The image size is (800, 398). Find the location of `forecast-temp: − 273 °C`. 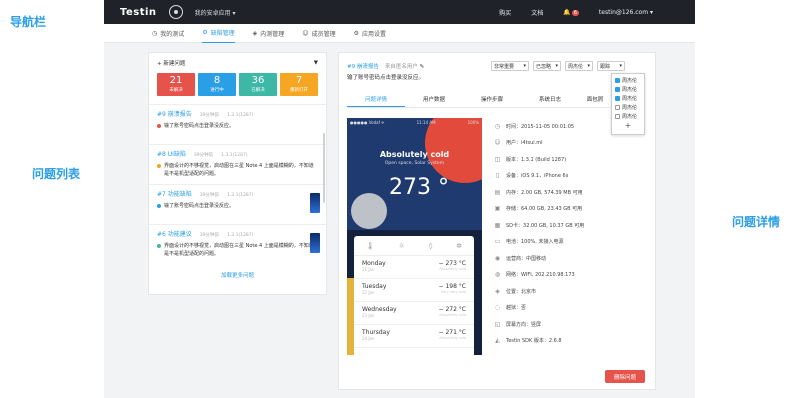

forecast-temp: − 273 °C is located at coordinates (452, 263).